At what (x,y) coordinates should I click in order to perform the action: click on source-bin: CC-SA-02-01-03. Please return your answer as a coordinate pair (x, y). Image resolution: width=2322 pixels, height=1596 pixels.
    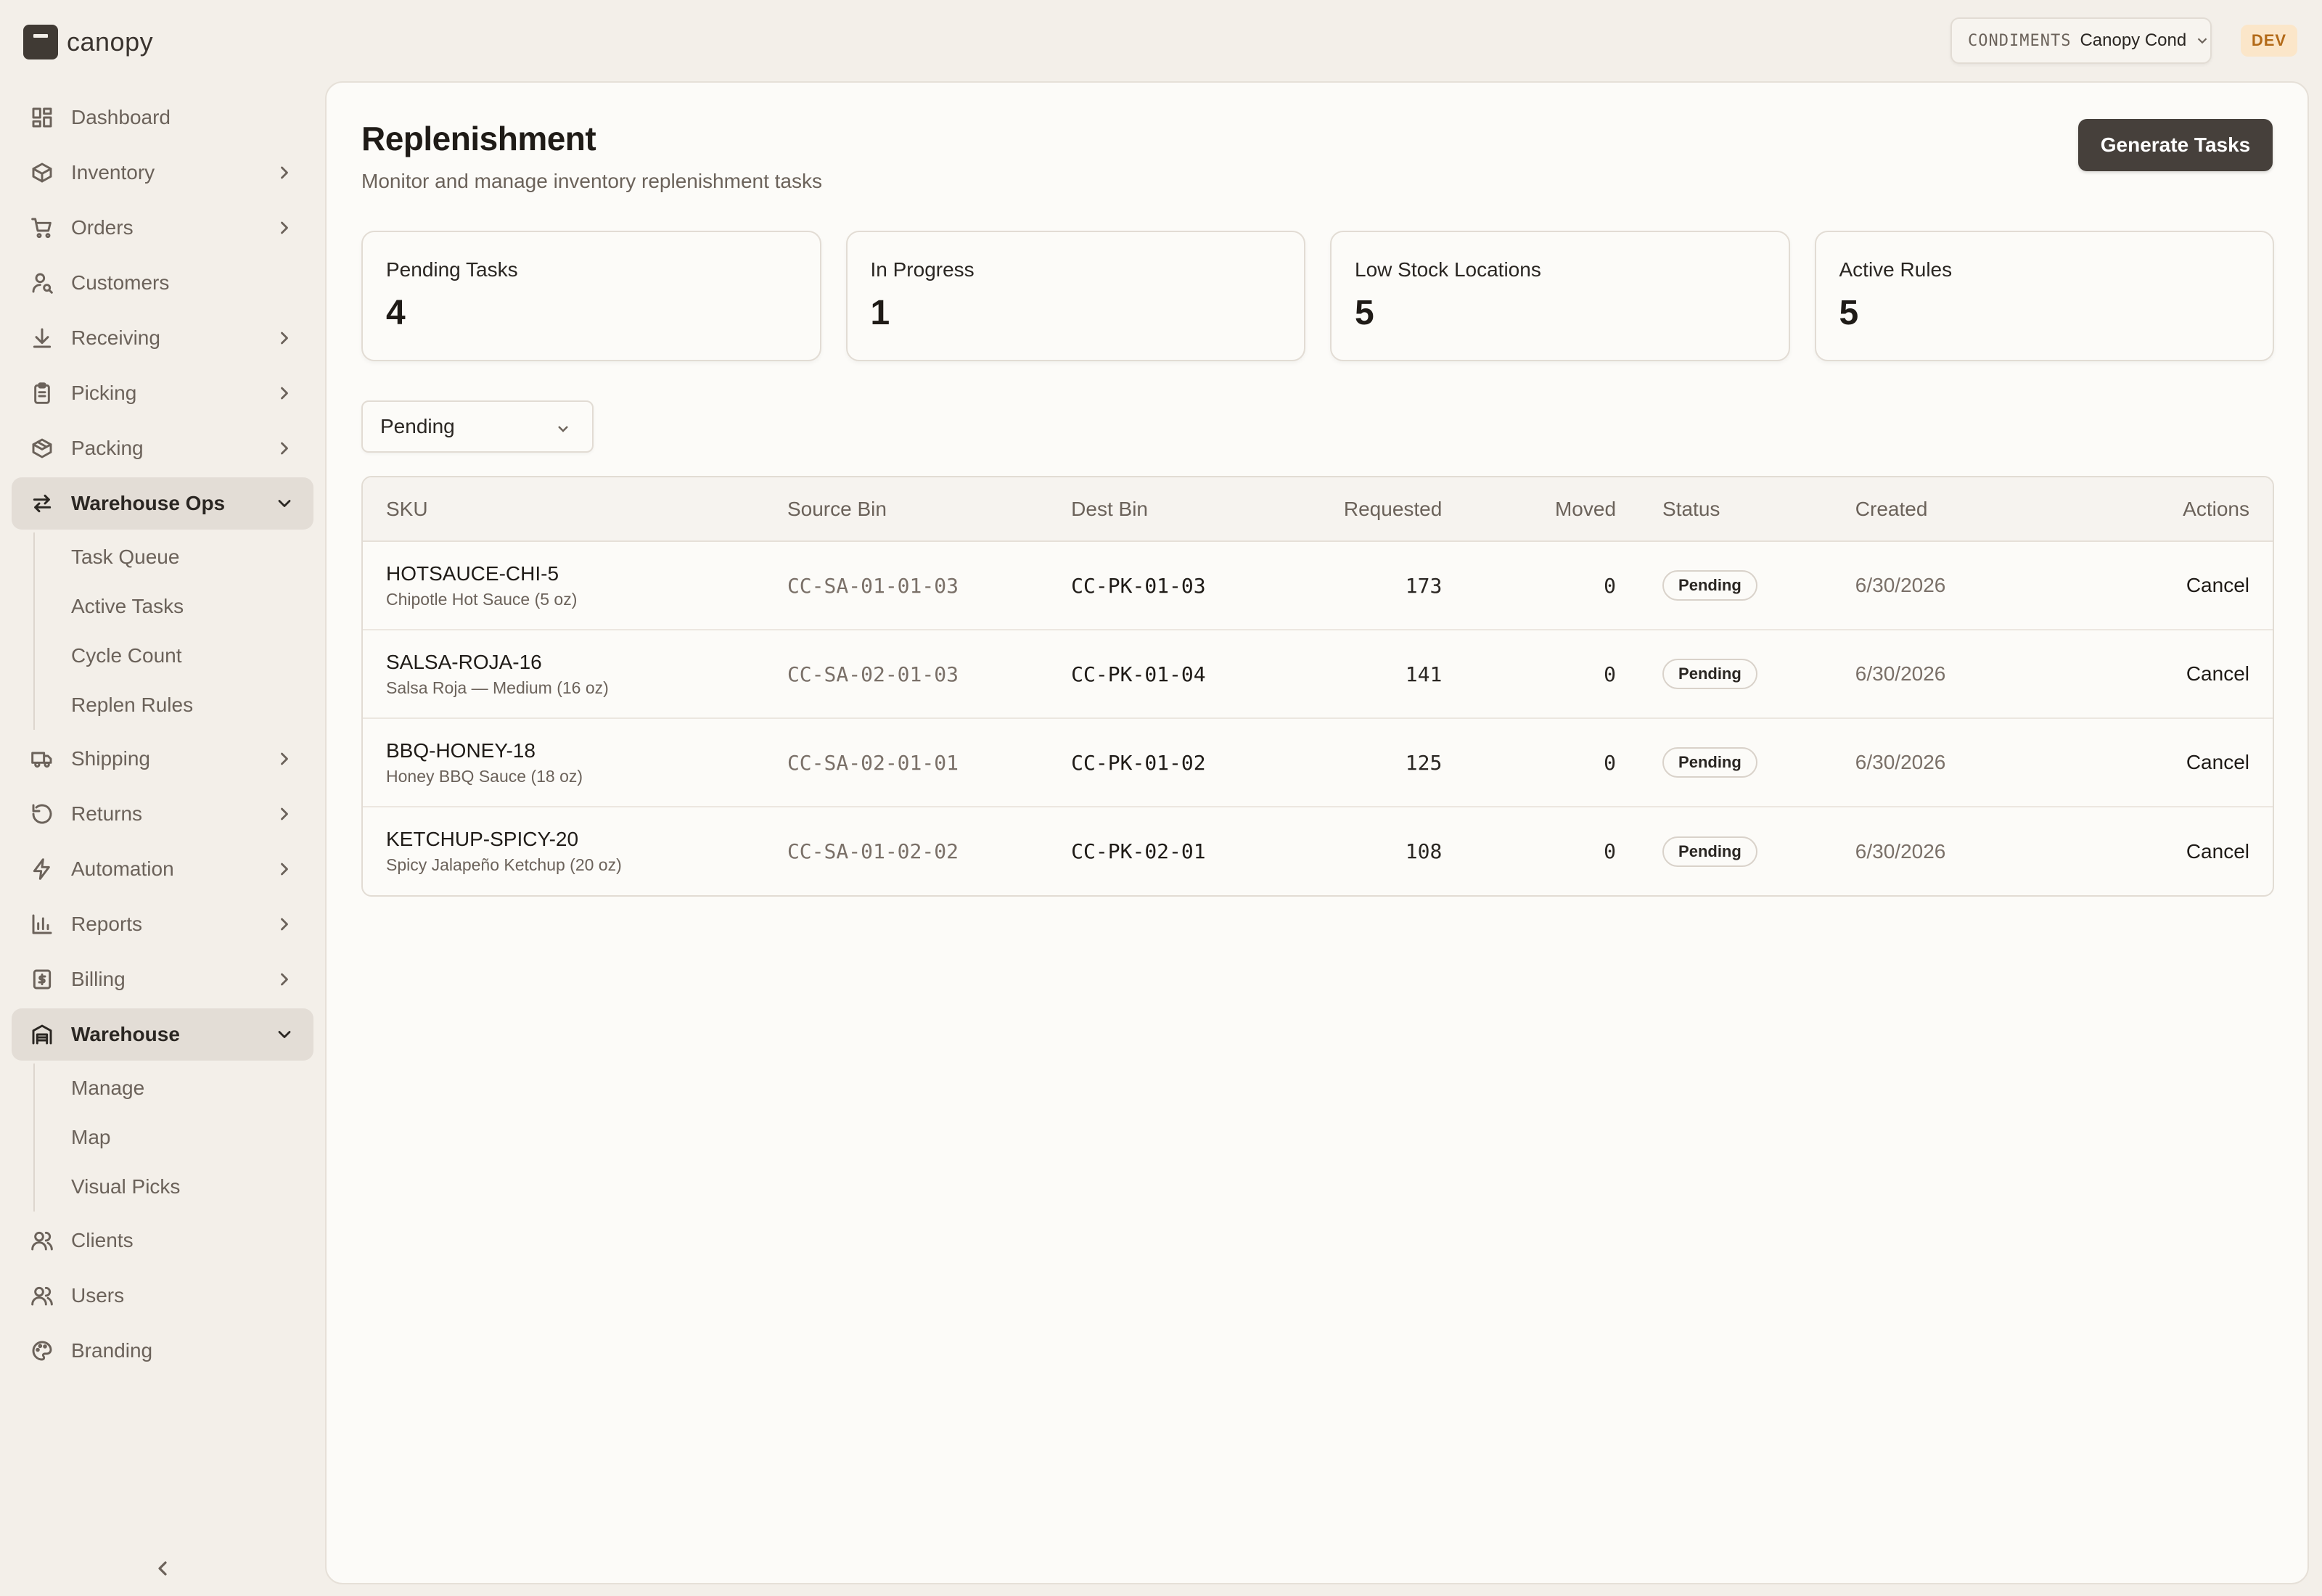
    Looking at the image, I should click on (906, 674).